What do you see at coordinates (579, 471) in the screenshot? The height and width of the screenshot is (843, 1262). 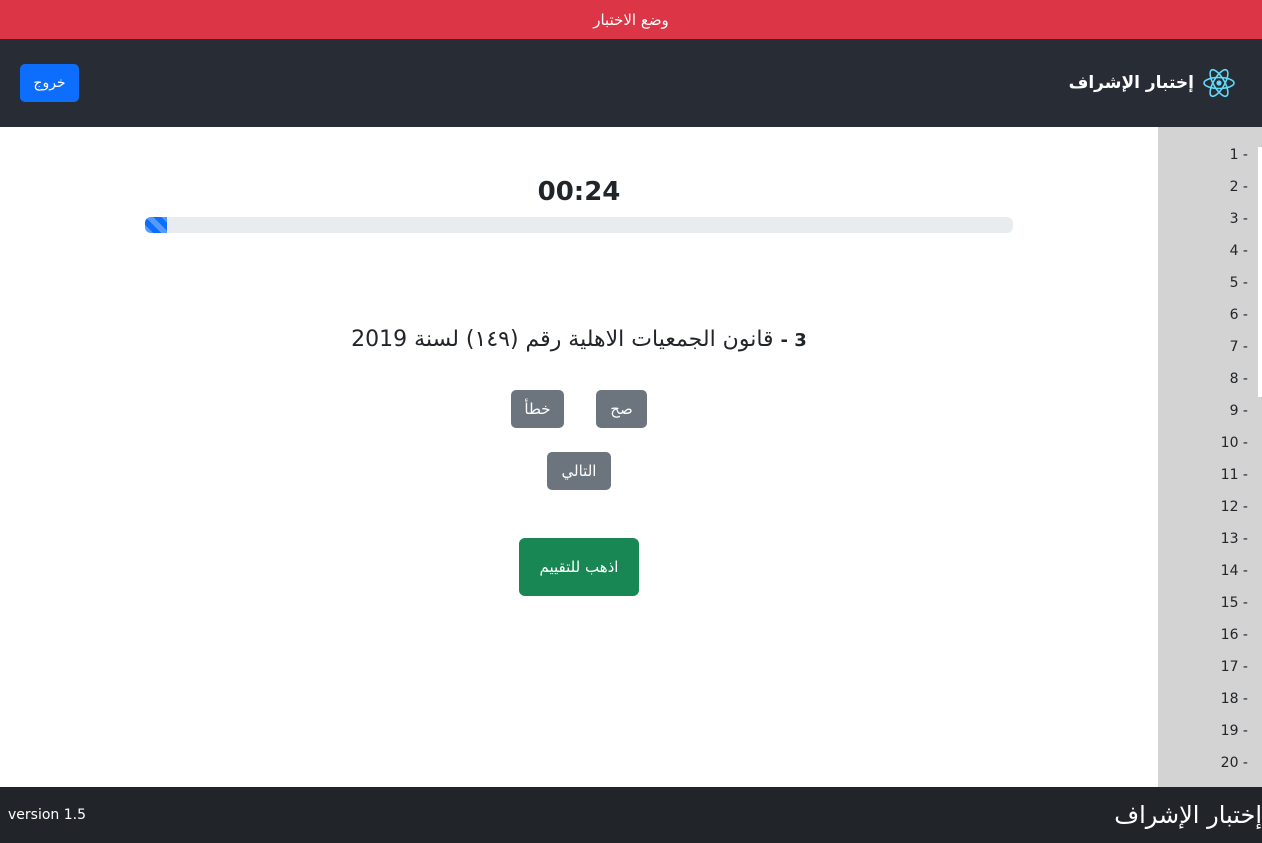 I see `next-question-button: التالي` at bounding box center [579, 471].